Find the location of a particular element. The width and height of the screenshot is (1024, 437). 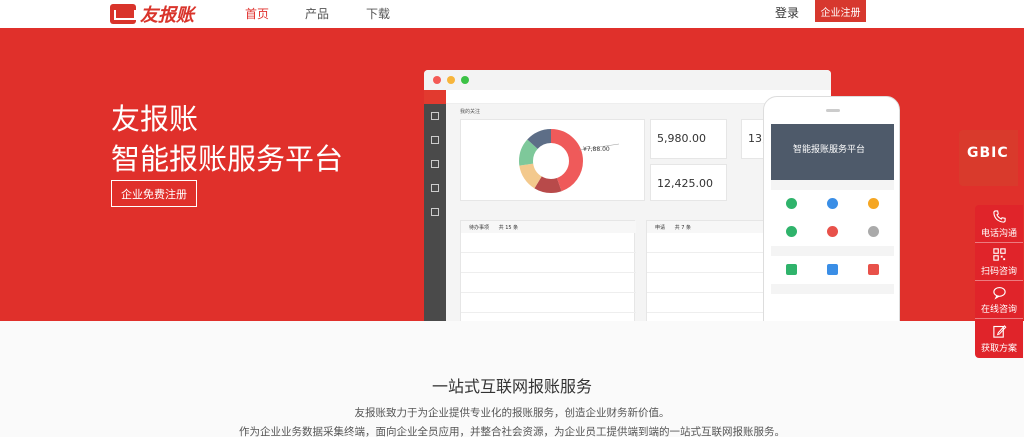

app-sidebar is located at coordinates (435, 205).